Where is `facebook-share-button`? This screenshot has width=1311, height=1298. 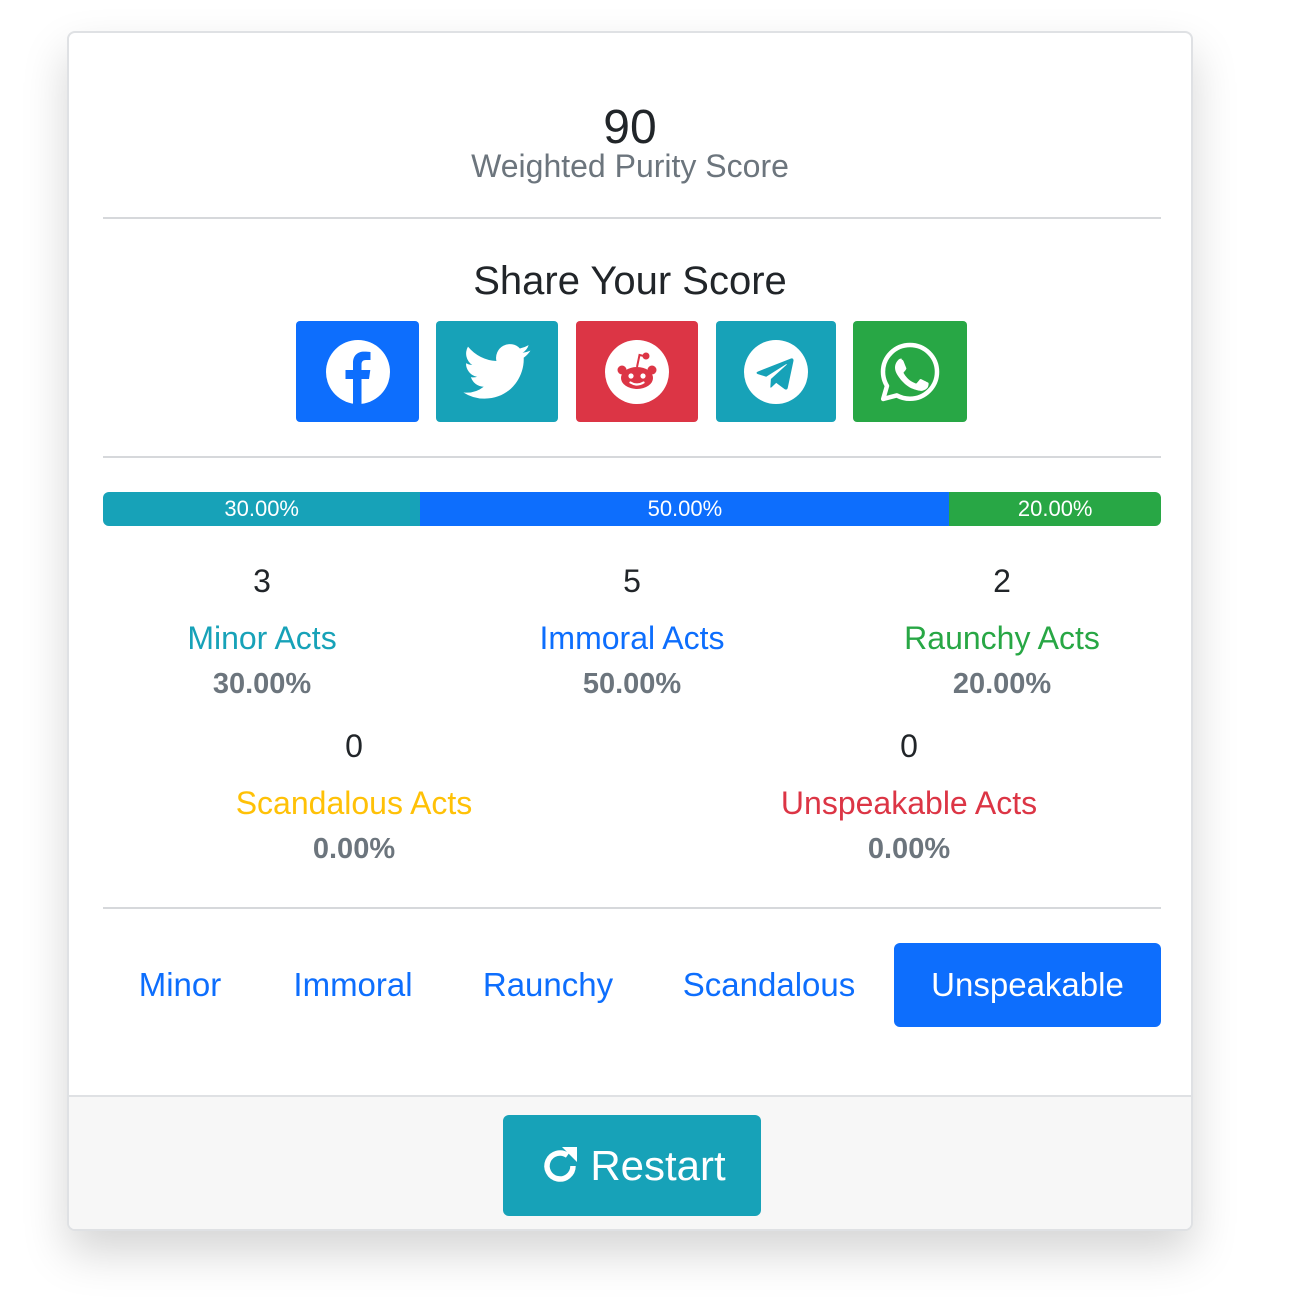 facebook-share-button is located at coordinates (357, 371).